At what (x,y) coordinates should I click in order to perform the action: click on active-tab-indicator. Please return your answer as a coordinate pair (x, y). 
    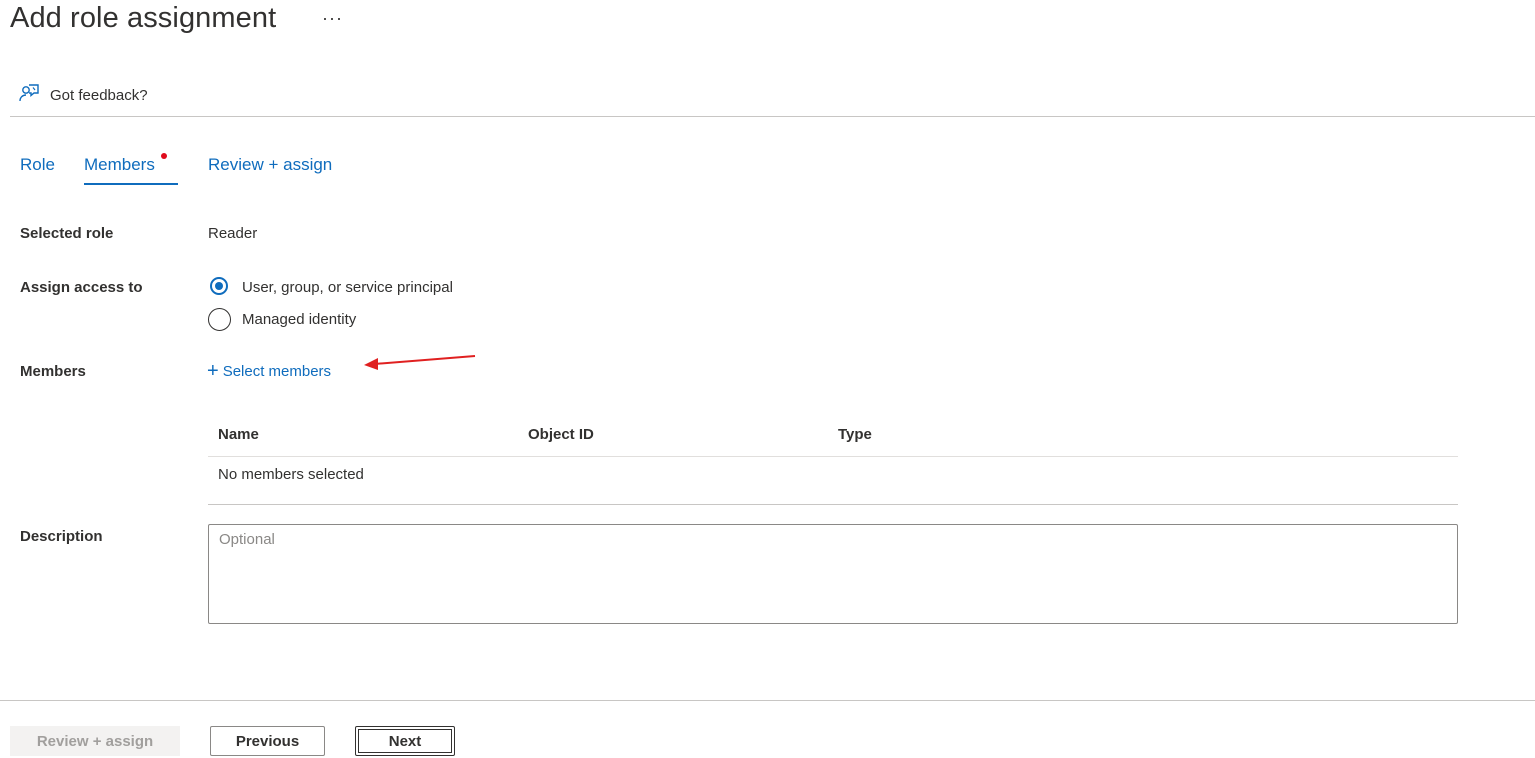
    Looking at the image, I should click on (131, 184).